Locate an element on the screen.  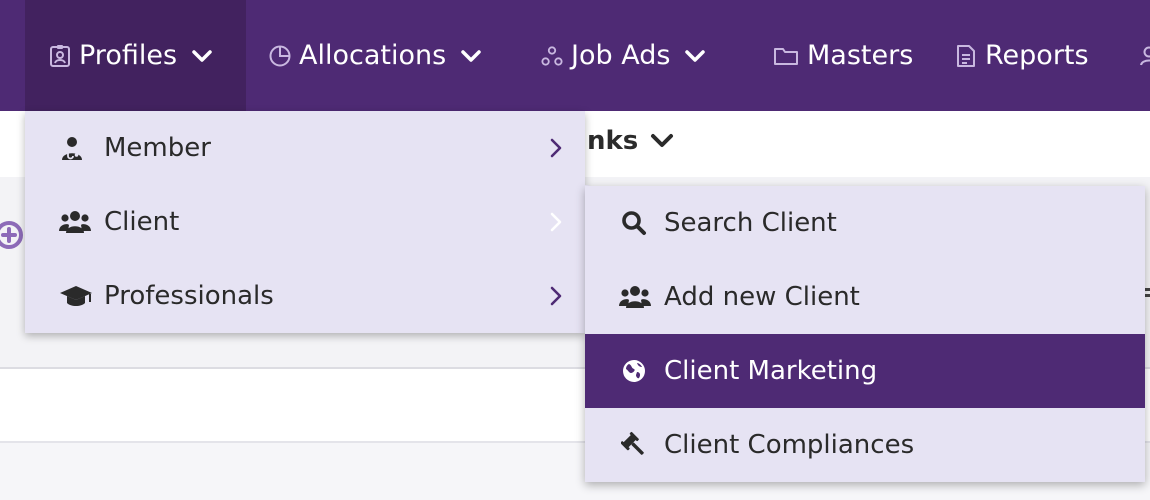
submenu-item-label: Client Compliances is located at coordinates (789, 445).